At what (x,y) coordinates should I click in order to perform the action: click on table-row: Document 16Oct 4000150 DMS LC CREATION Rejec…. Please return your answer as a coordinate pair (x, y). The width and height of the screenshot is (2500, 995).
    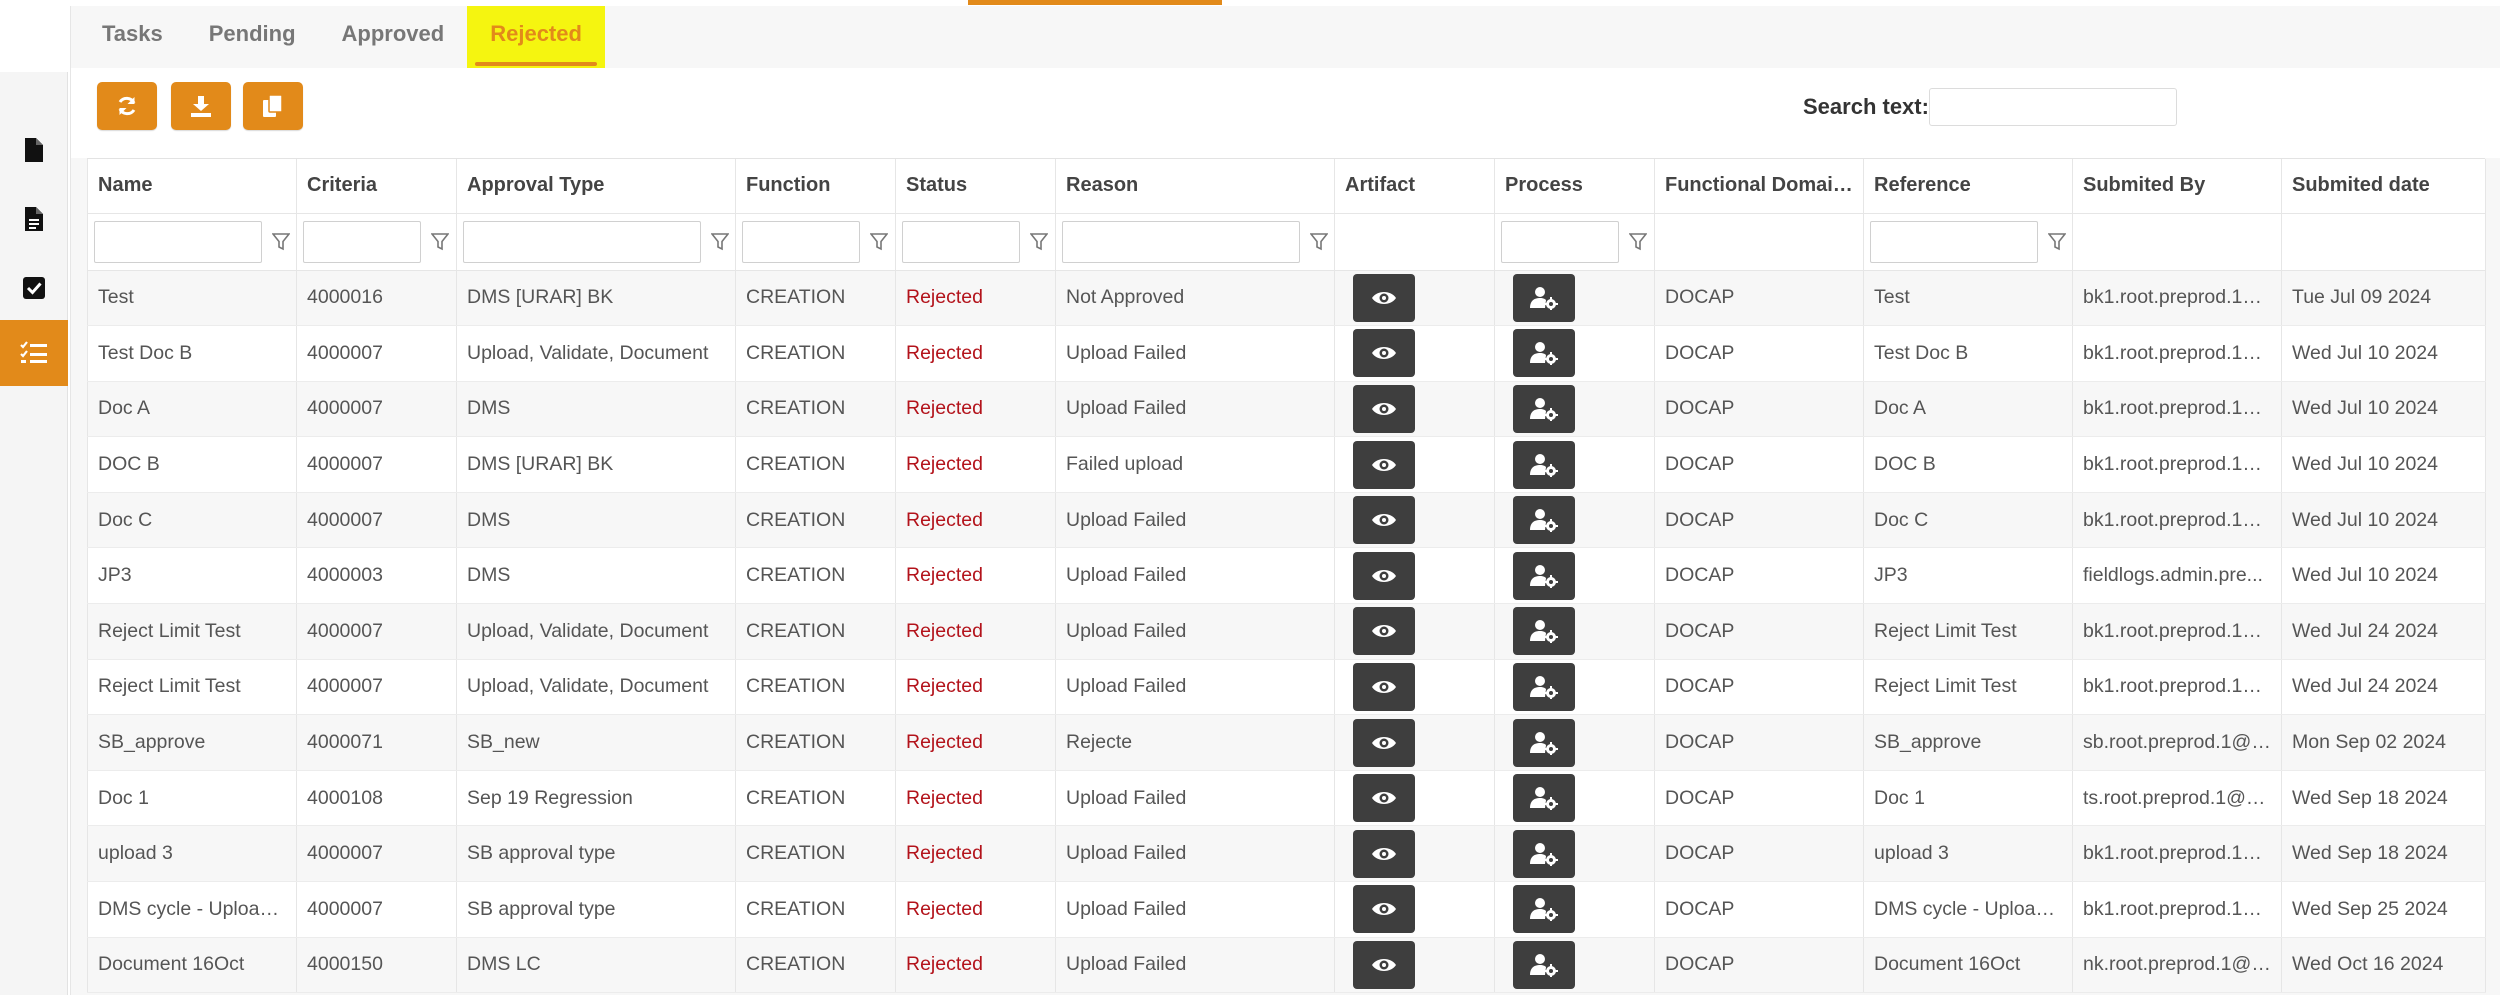
    Looking at the image, I should click on (1286, 965).